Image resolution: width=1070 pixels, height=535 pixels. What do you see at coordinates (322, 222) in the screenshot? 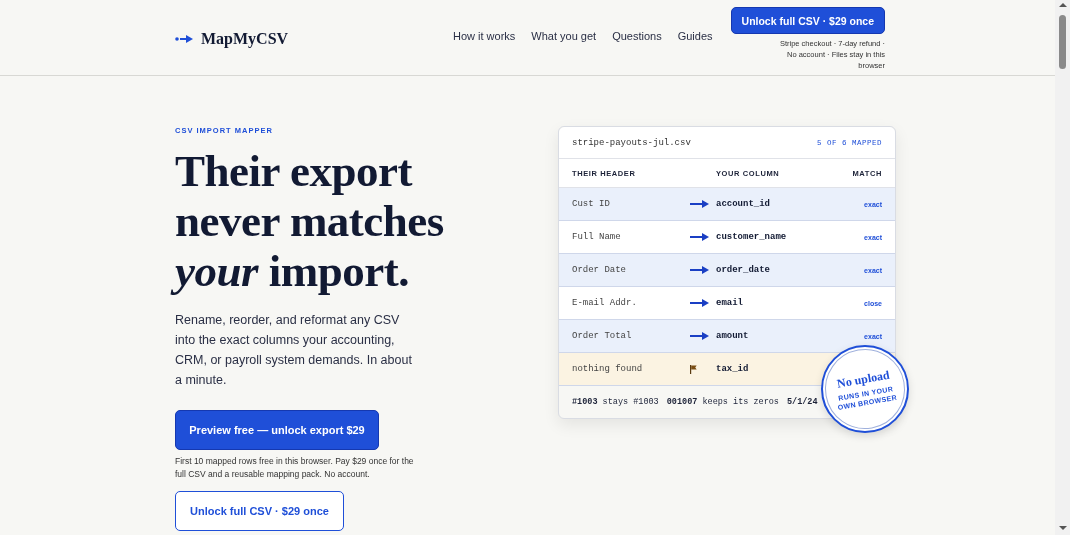
I see `hero-heading: Their export never matches your import.` at bounding box center [322, 222].